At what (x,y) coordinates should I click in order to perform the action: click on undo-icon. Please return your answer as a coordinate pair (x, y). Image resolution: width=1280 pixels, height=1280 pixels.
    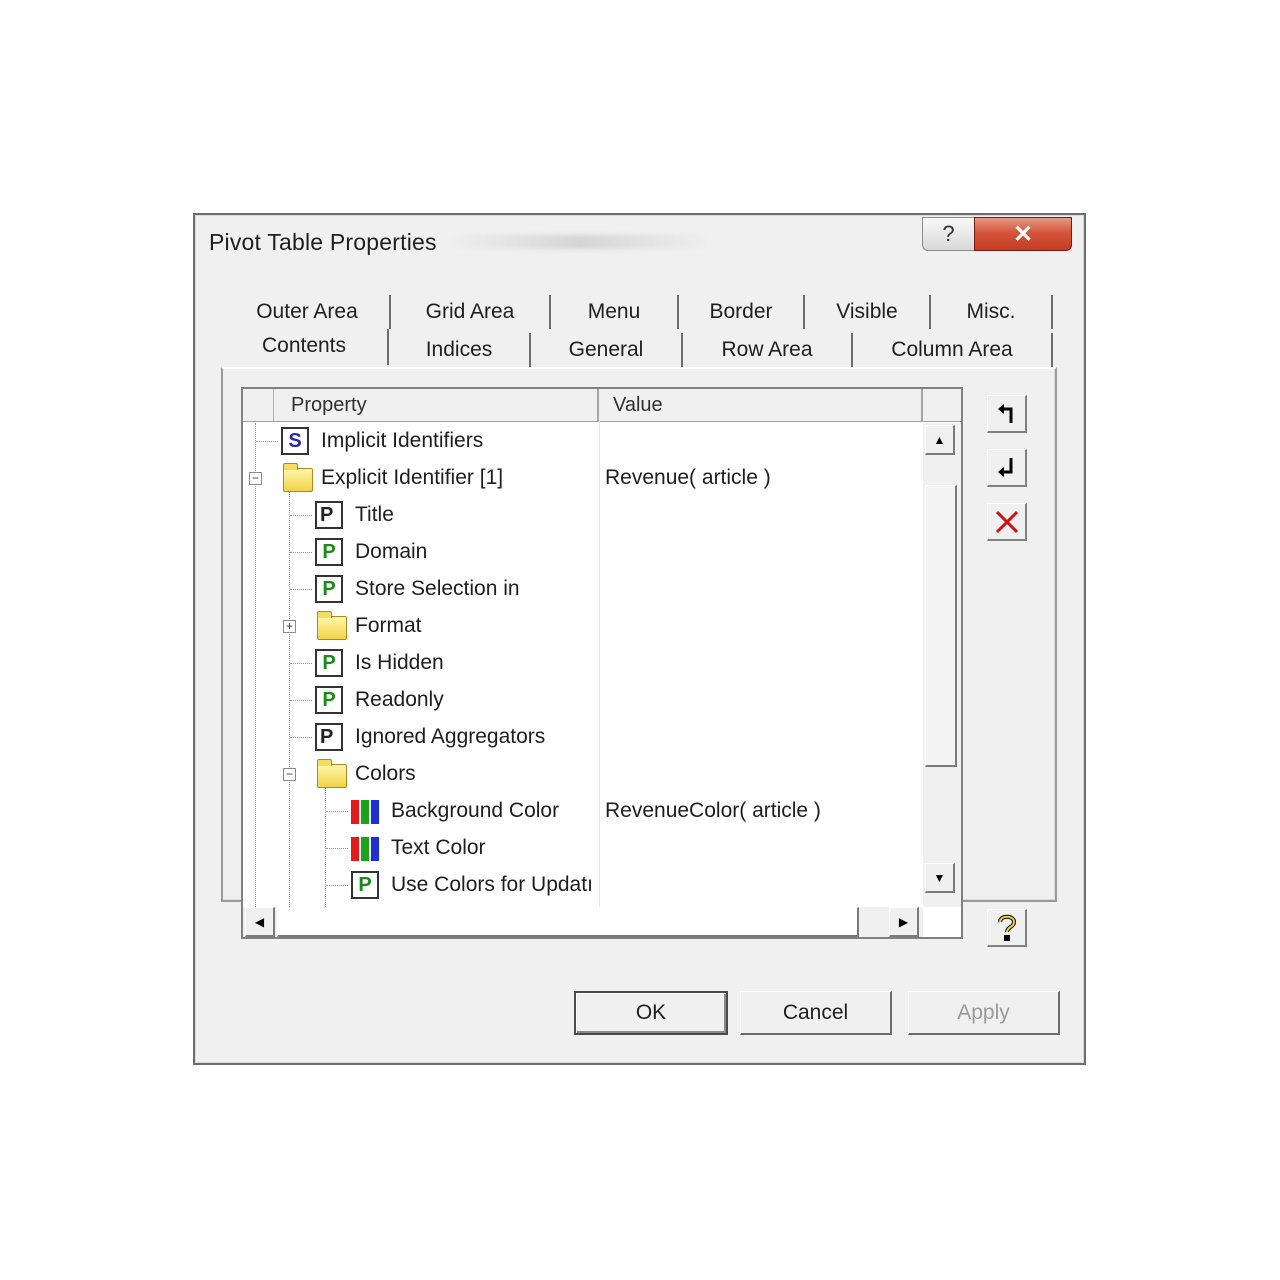
    Looking at the image, I should click on (1004, 413).